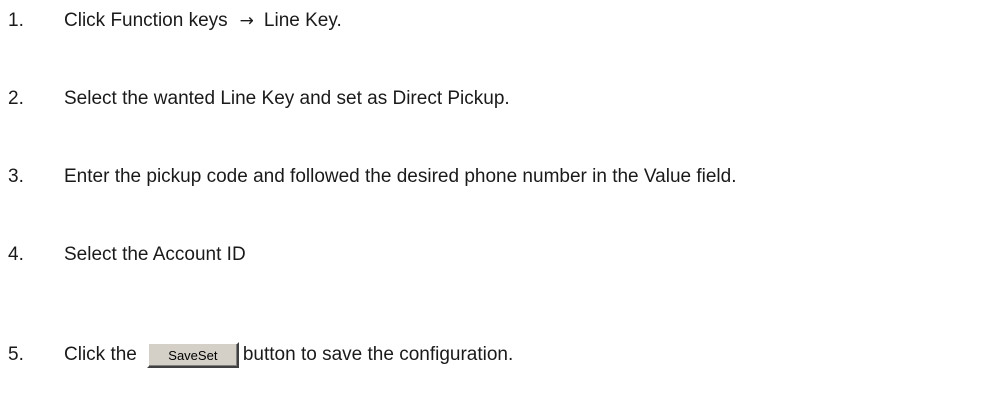 Image resolution: width=984 pixels, height=394 pixels. I want to click on step-text-after: Line Key., so click(302, 20).